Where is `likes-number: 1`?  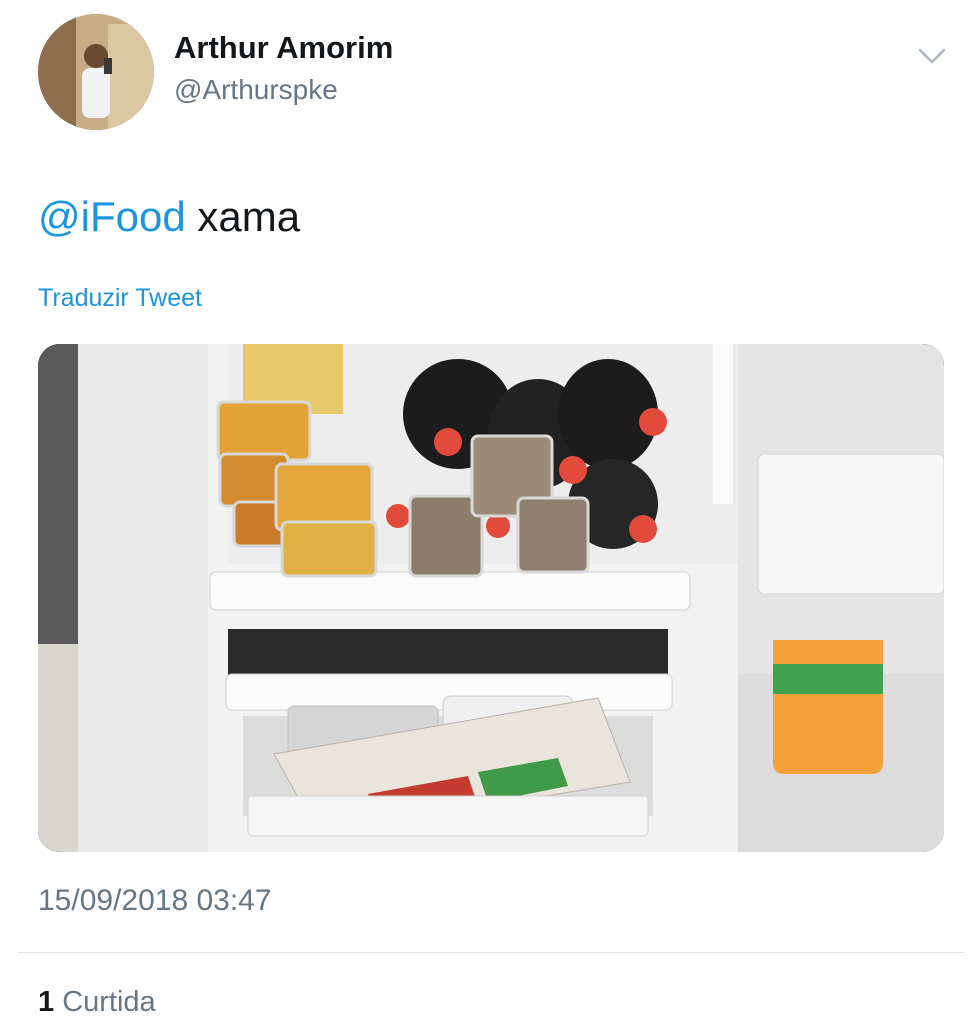 likes-number: 1 is located at coordinates (46, 1002).